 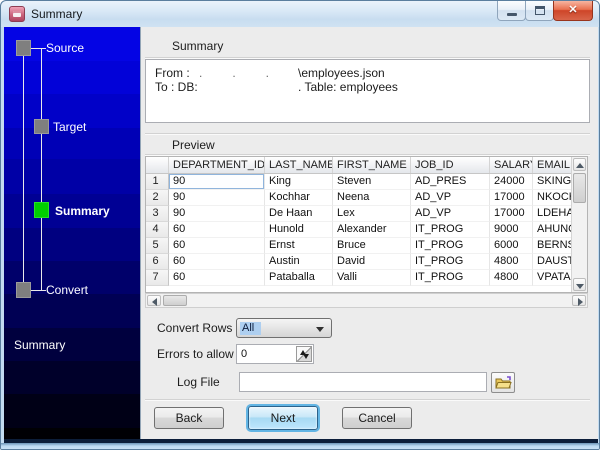 What do you see at coordinates (299, 246) in the screenshot?
I see `table-cell: Ernst` at bounding box center [299, 246].